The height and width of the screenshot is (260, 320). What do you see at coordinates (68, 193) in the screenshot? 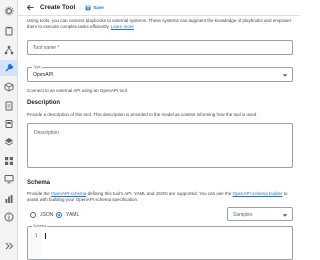
I see `openapi-schema-link: OpenAPI schema` at bounding box center [68, 193].